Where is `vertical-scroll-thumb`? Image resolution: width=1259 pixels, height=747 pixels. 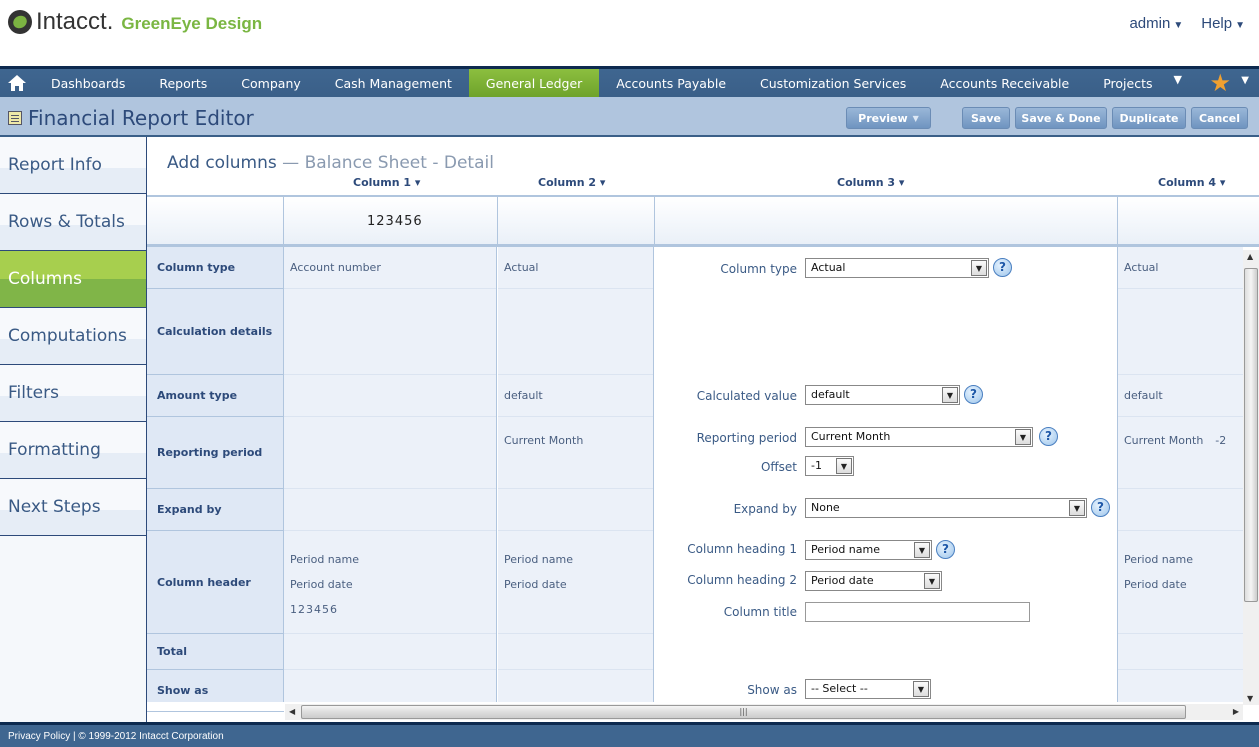
vertical-scroll-thumb is located at coordinates (1251, 435).